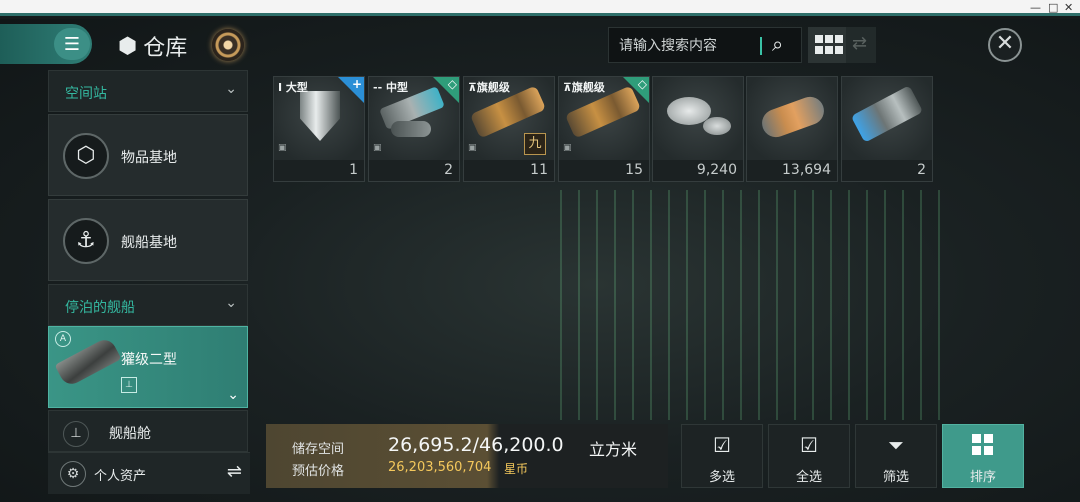 This screenshot has height=502, width=1080. I want to click on item-count: 1, so click(319, 170).